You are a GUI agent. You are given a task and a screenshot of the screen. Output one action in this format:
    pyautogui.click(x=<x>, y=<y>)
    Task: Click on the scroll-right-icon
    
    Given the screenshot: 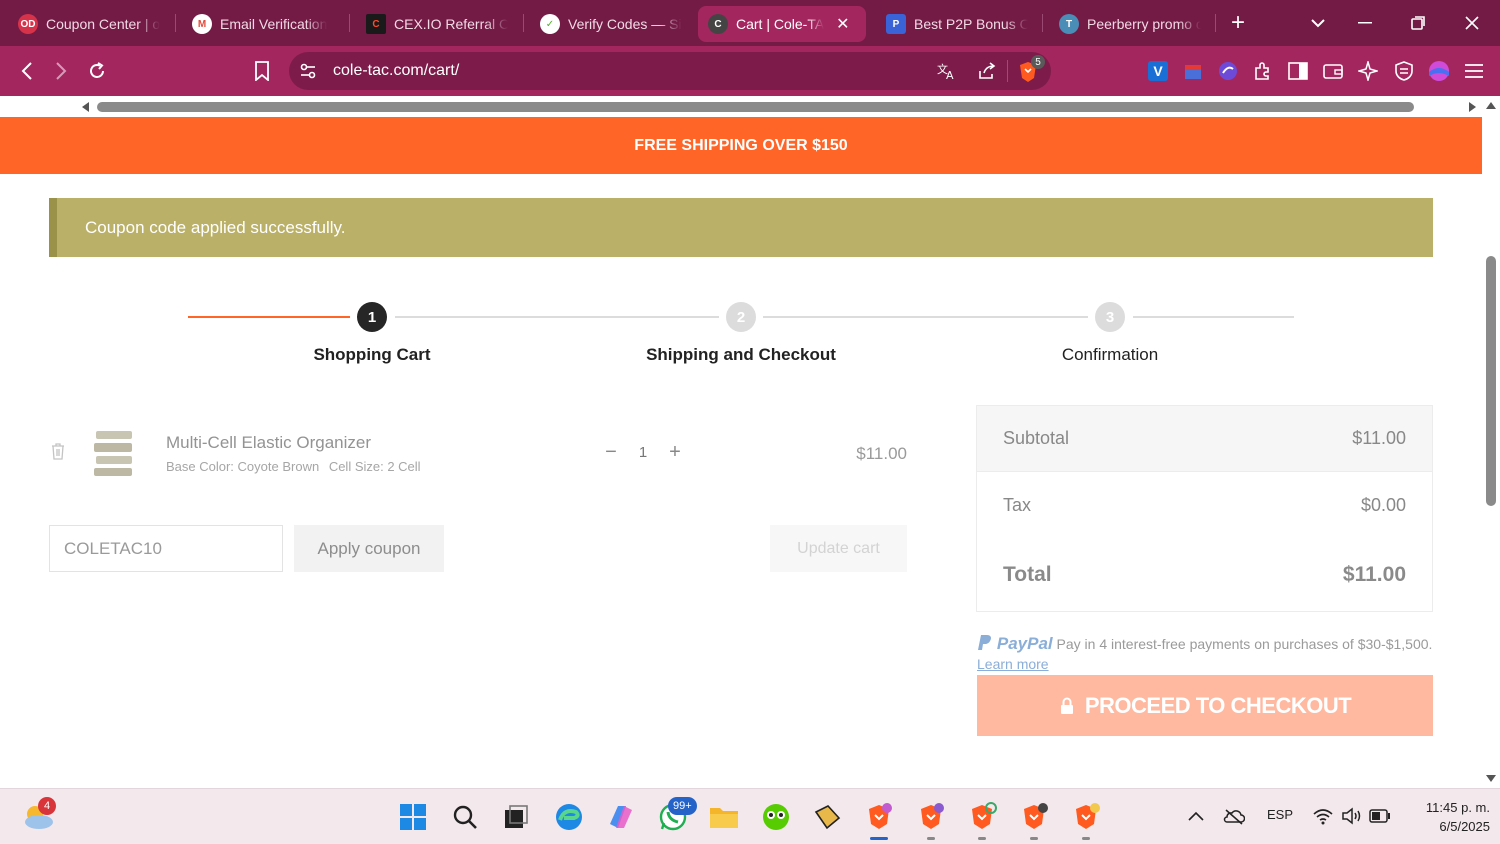 What is the action you would take?
    pyautogui.click(x=1473, y=107)
    